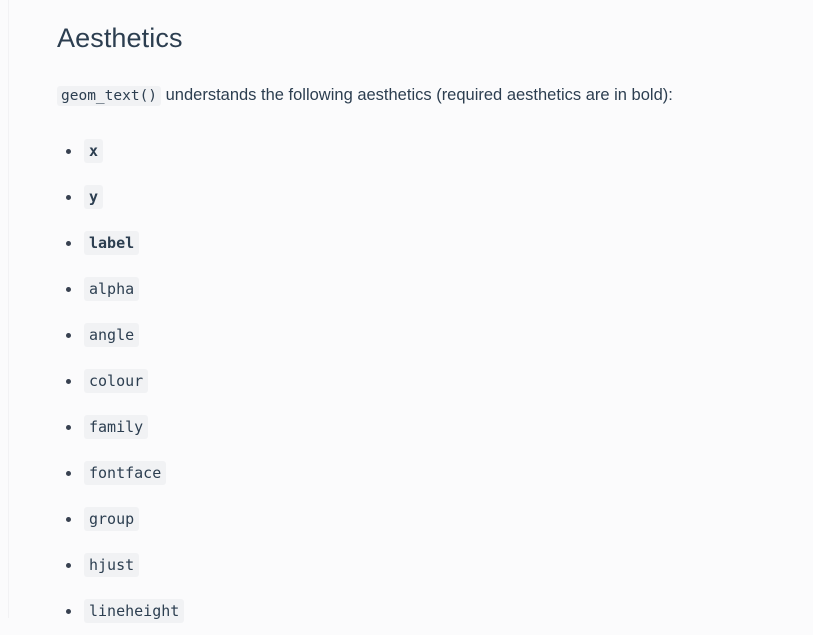  What do you see at coordinates (116, 427) in the screenshot?
I see `aesthetic-name-code: family` at bounding box center [116, 427].